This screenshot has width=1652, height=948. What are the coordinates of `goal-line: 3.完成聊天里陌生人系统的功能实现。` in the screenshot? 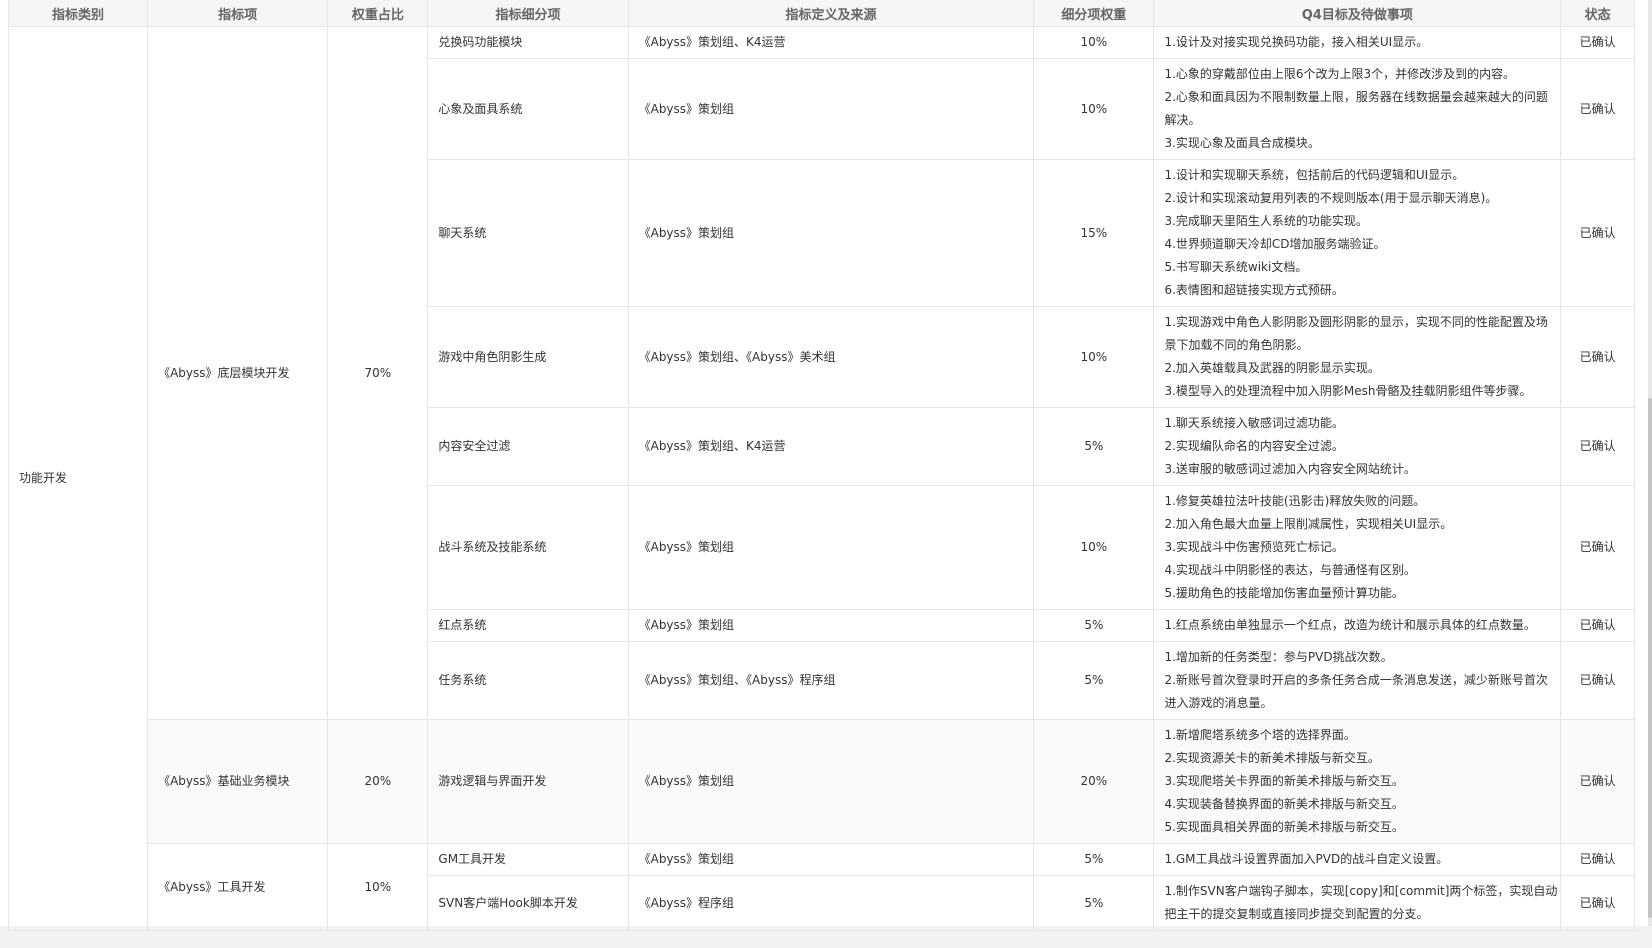 It's located at (1266, 221).